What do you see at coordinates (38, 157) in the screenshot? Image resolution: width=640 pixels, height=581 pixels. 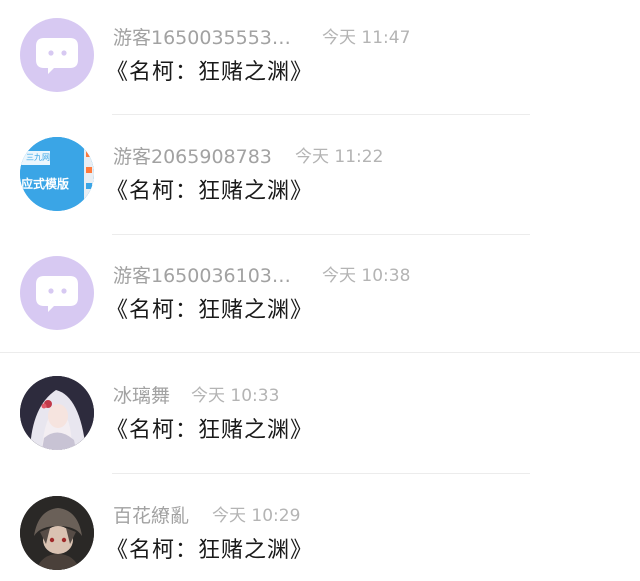 I see `avatar-caption-small: 三九网` at bounding box center [38, 157].